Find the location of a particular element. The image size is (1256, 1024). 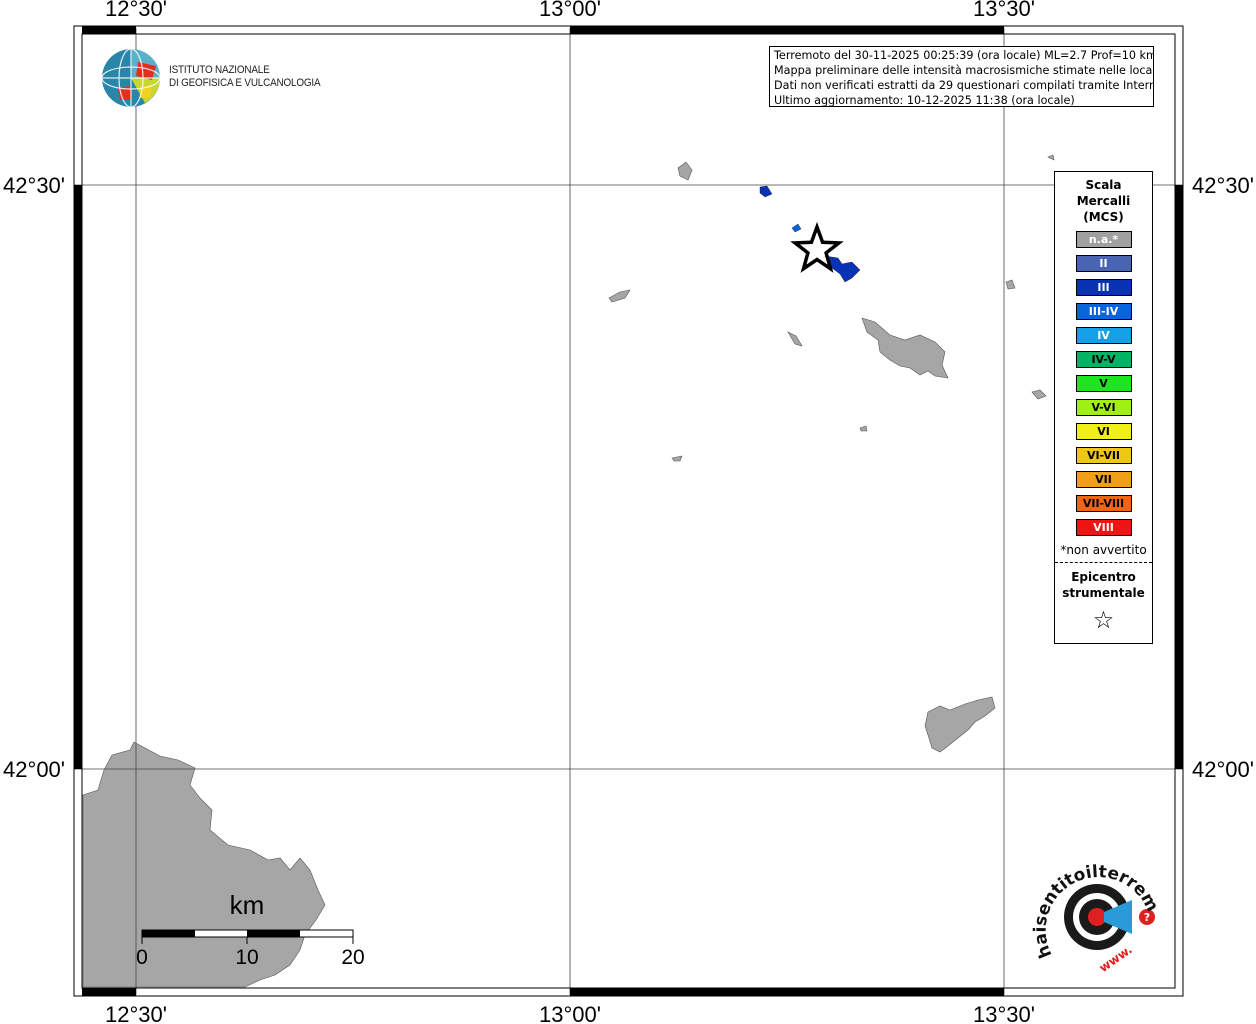

lon-bottom-1: 12°30' is located at coordinates (136, 1013).